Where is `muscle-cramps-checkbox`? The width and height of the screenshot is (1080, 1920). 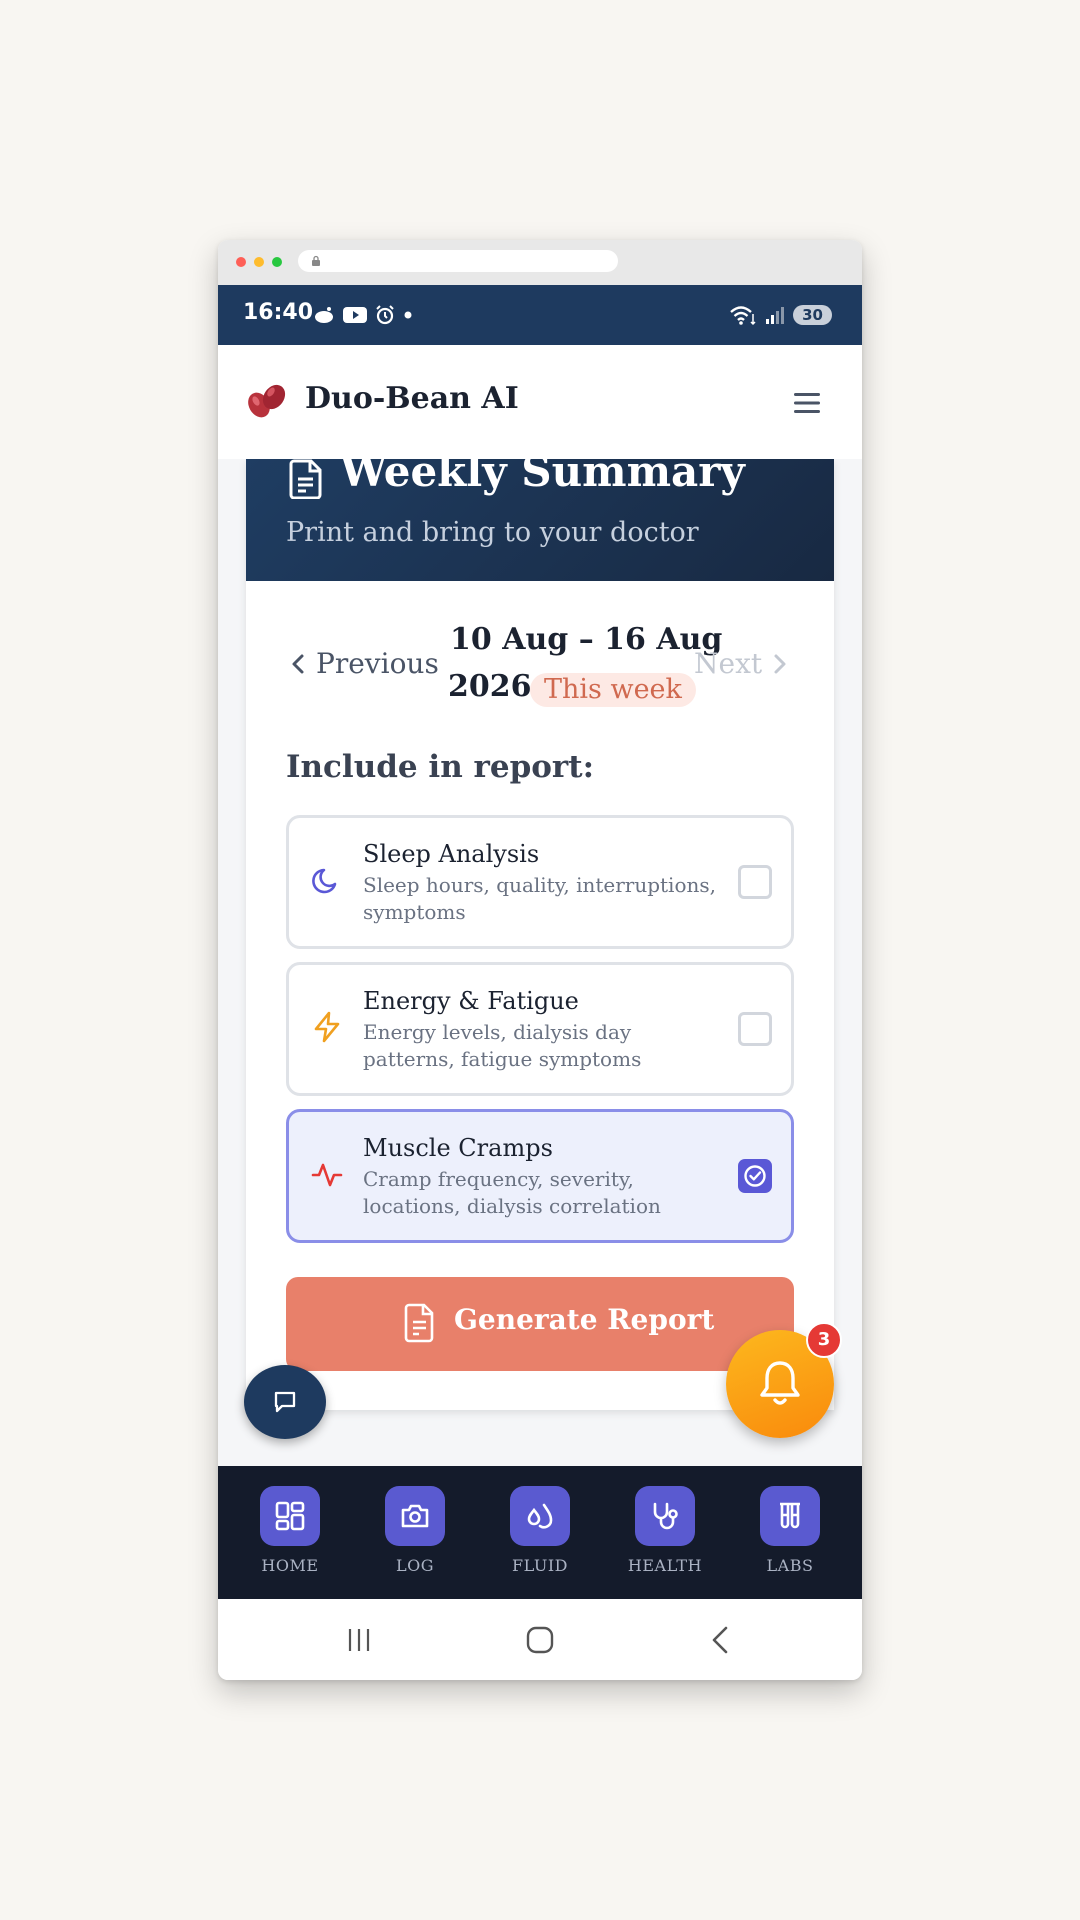
muscle-cramps-checkbox is located at coordinates (755, 1176).